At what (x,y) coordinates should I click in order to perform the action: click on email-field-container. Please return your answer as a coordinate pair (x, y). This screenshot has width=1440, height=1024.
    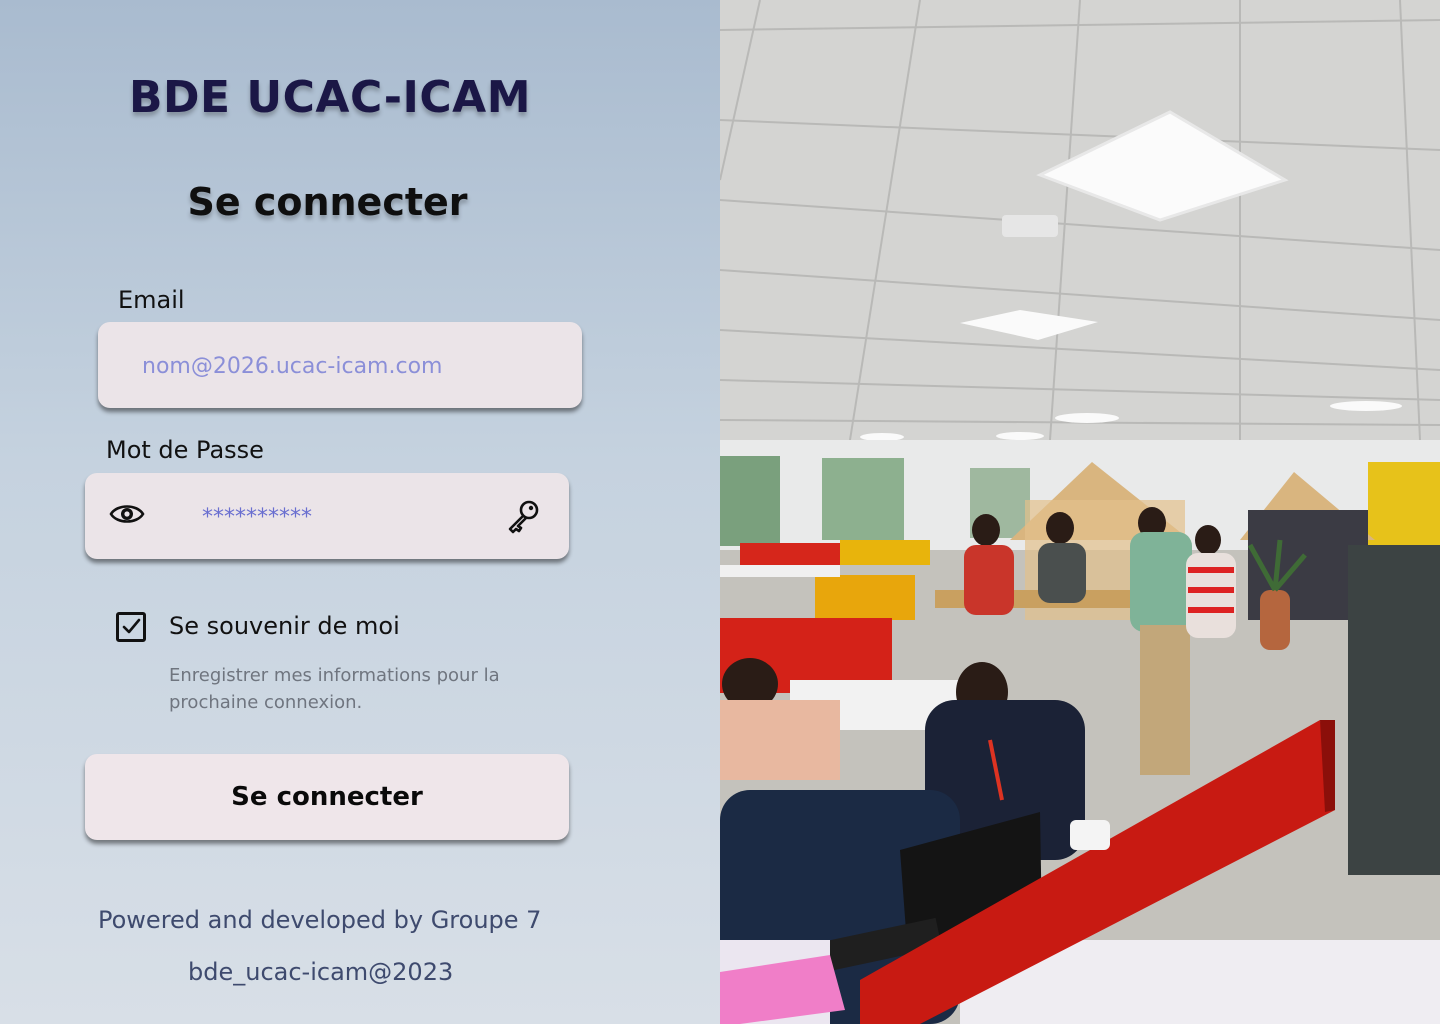
    Looking at the image, I should click on (340, 366).